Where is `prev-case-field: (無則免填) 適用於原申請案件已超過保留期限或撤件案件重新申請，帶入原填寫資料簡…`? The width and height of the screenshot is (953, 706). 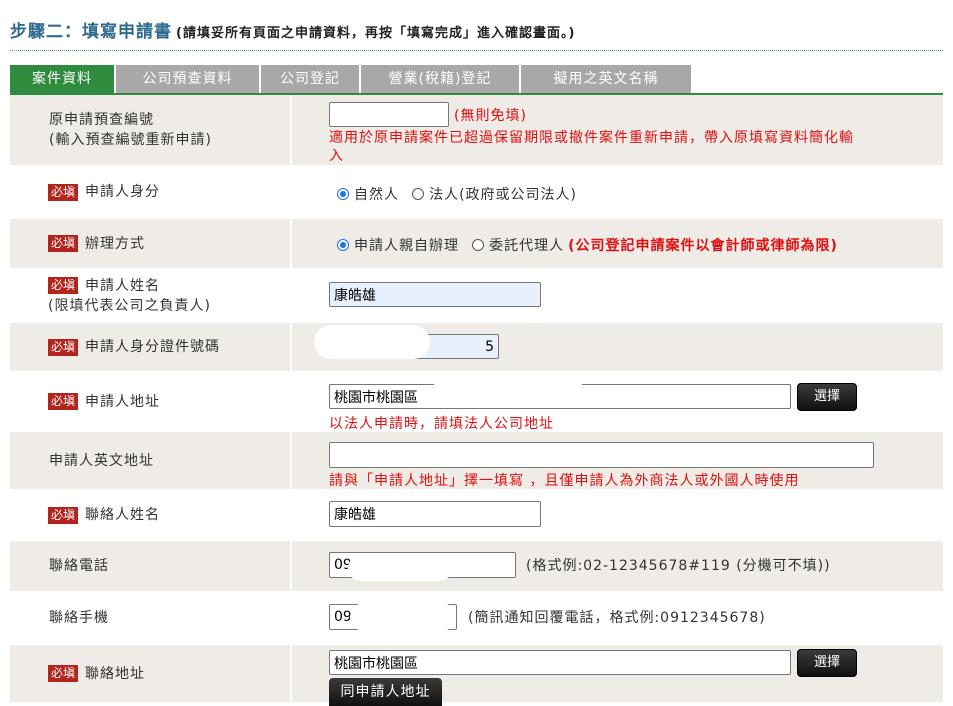
prev-case-field: (無則免填) 適用於原申請案件已超過保留期限或撤件案件重新申請，帶入原填寫資料簡… is located at coordinates (617, 130).